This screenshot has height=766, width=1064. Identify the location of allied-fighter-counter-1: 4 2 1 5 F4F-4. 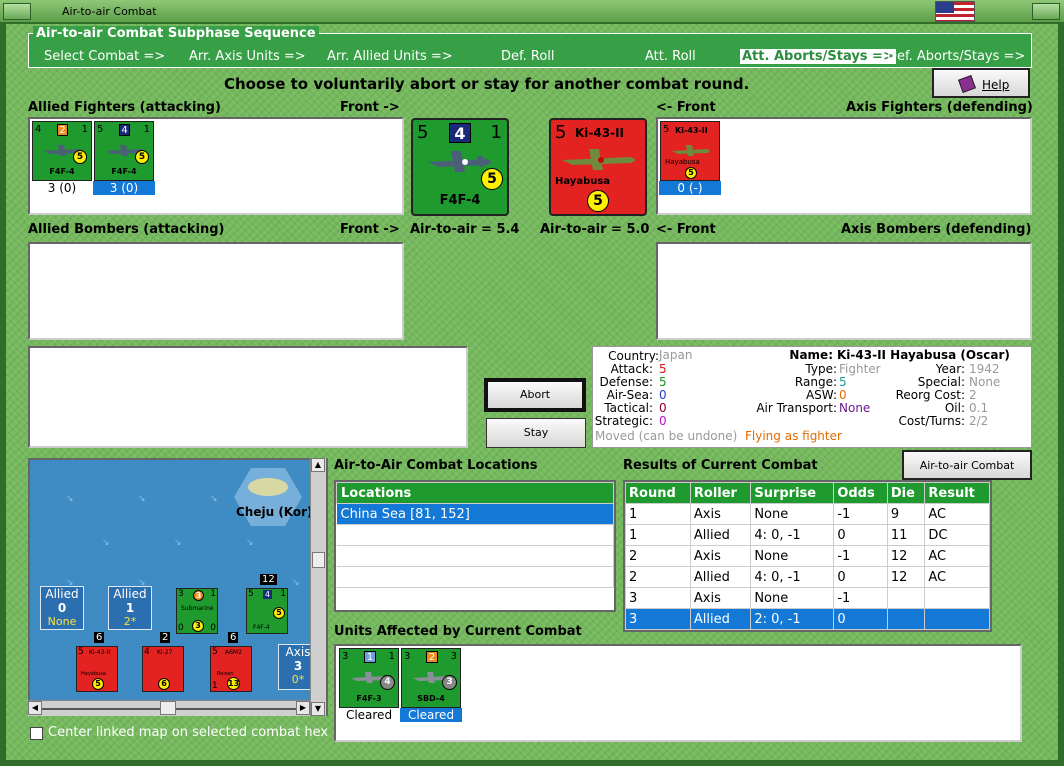
(62, 151).